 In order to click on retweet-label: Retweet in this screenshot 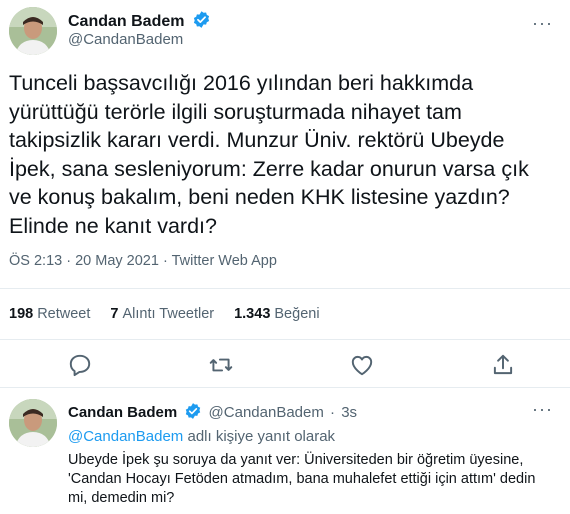, I will do `click(64, 314)`.